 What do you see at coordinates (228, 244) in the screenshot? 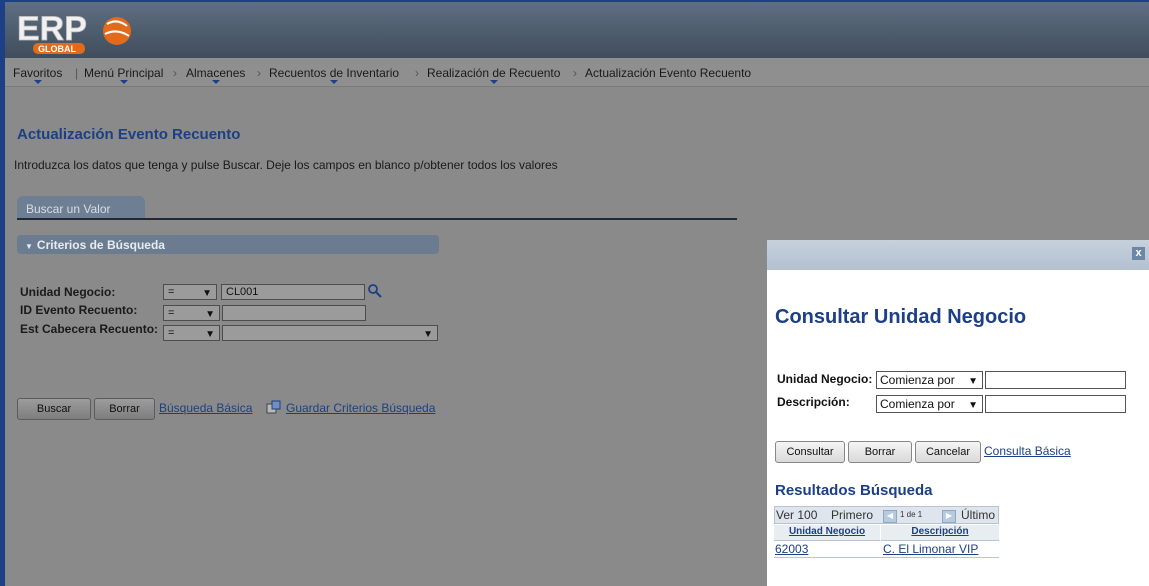
I see `search-criteria-section: ▼ Criterios de Búsqueda` at bounding box center [228, 244].